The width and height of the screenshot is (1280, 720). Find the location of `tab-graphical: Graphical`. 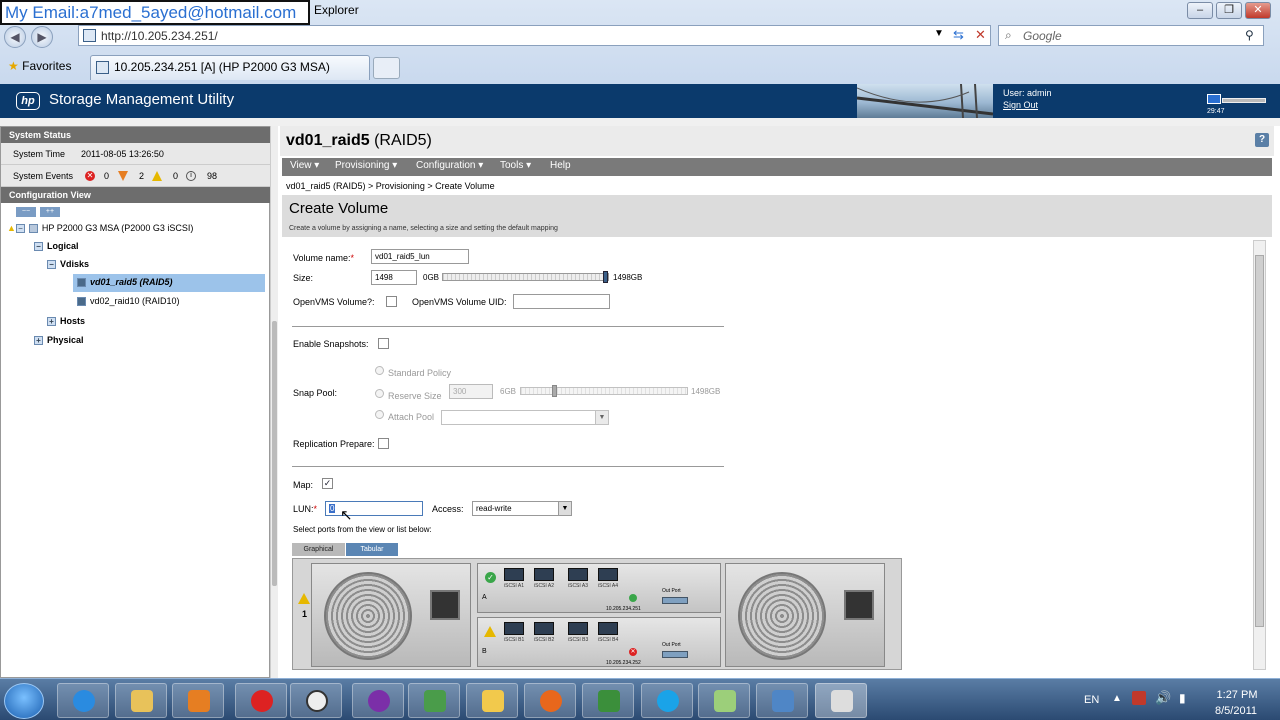

tab-graphical: Graphical is located at coordinates (318, 549).